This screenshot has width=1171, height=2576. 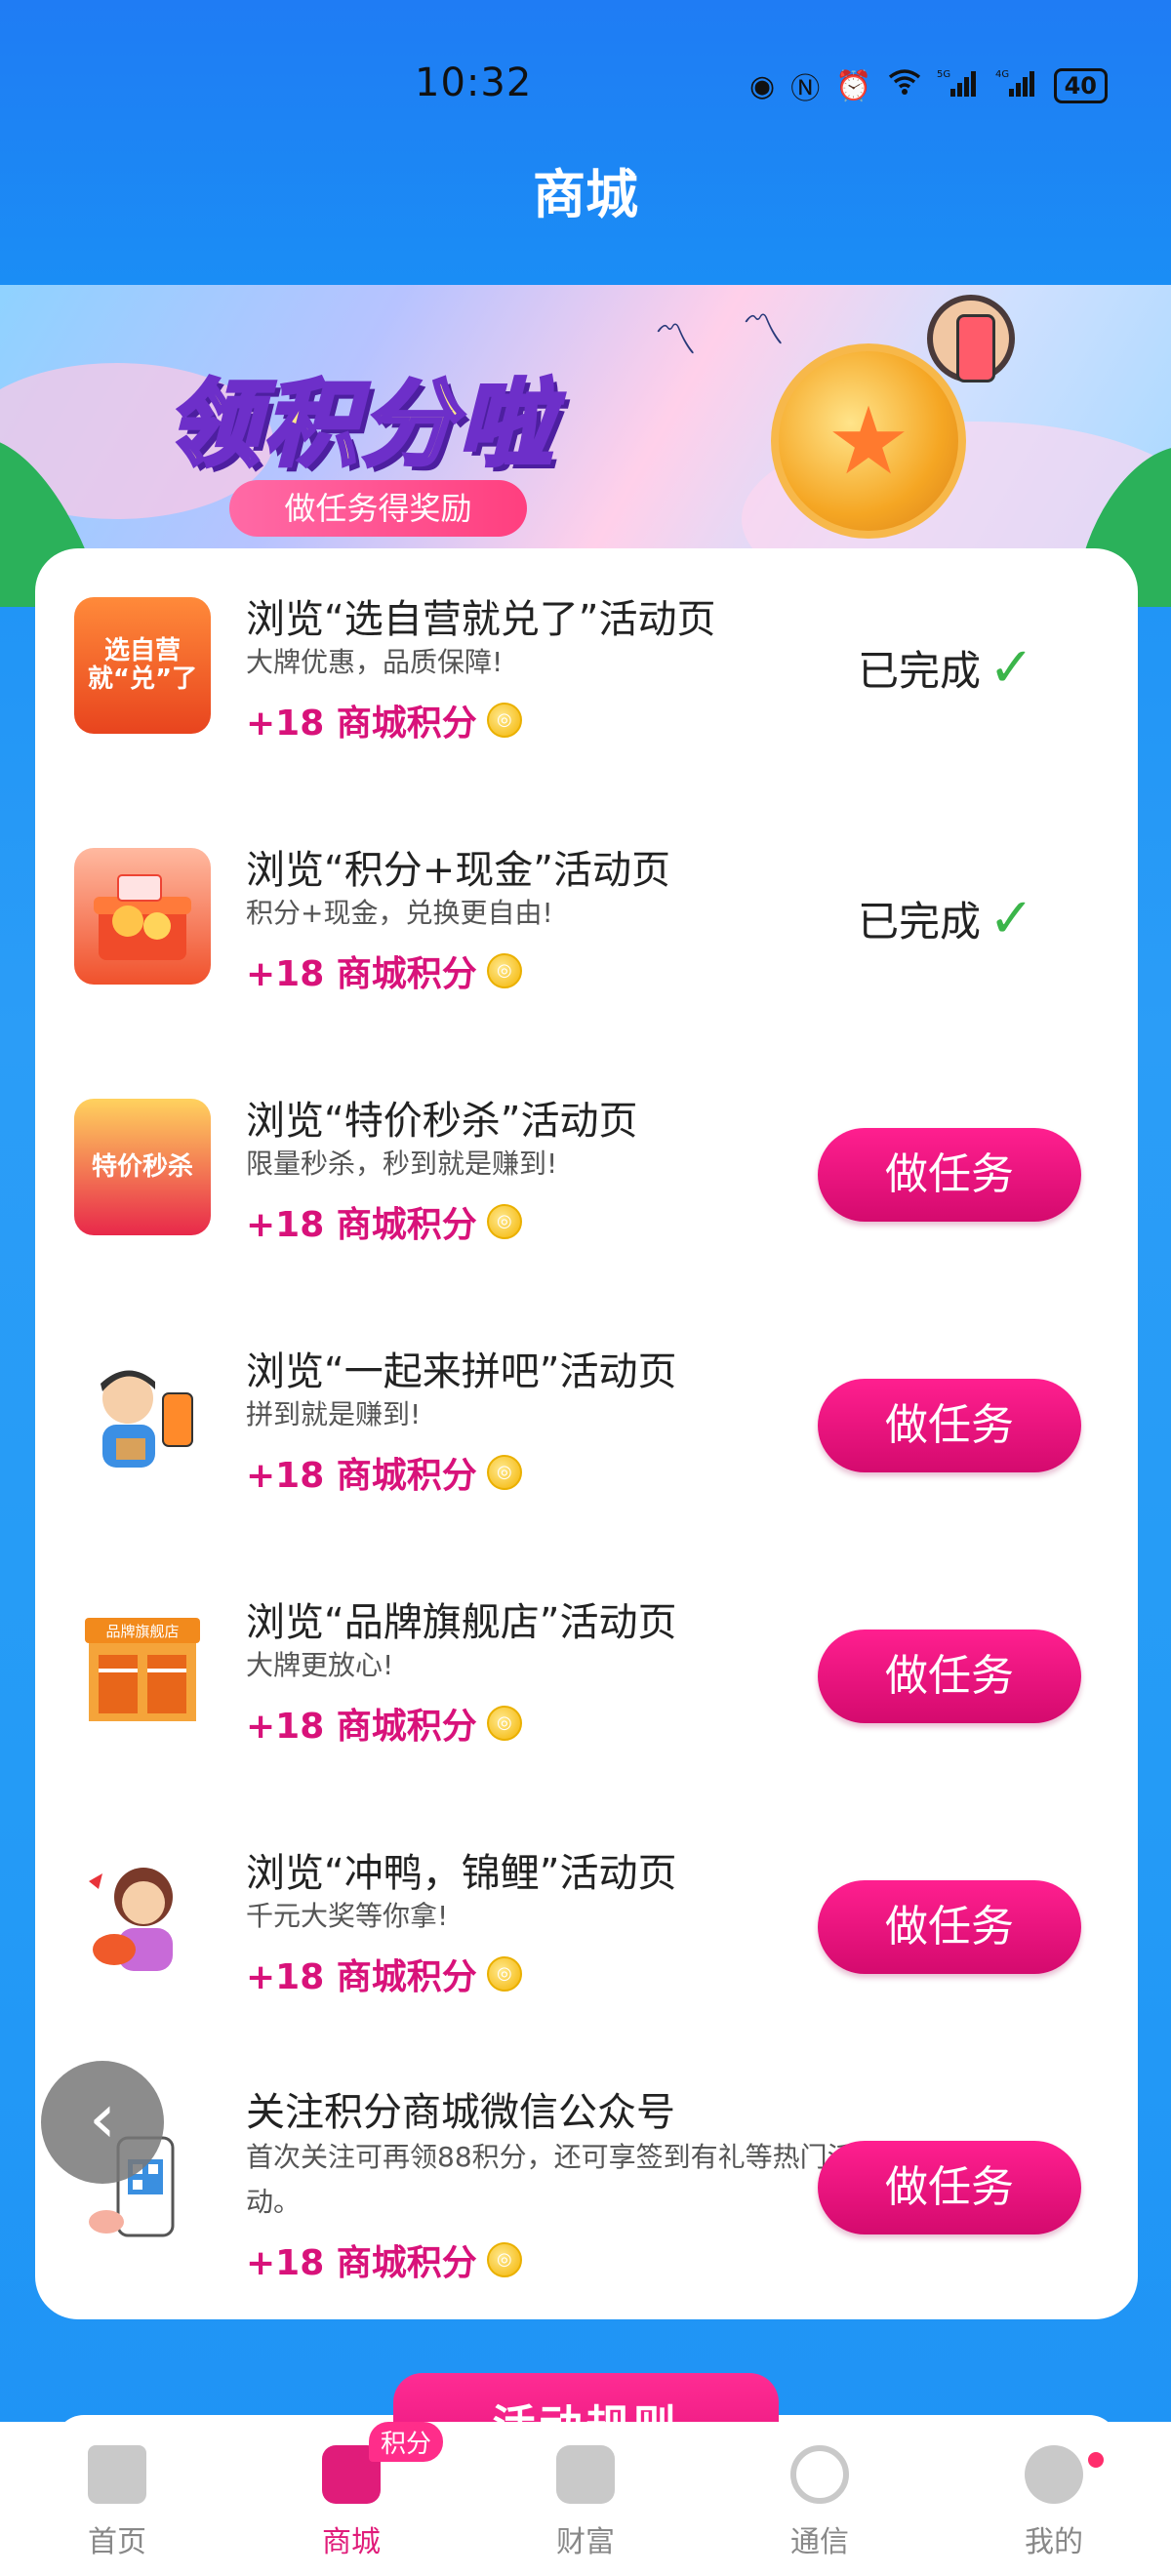 What do you see at coordinates (975, 348) in the screenshot?
I see `phone-illustration` at bounding box center [975, 348].